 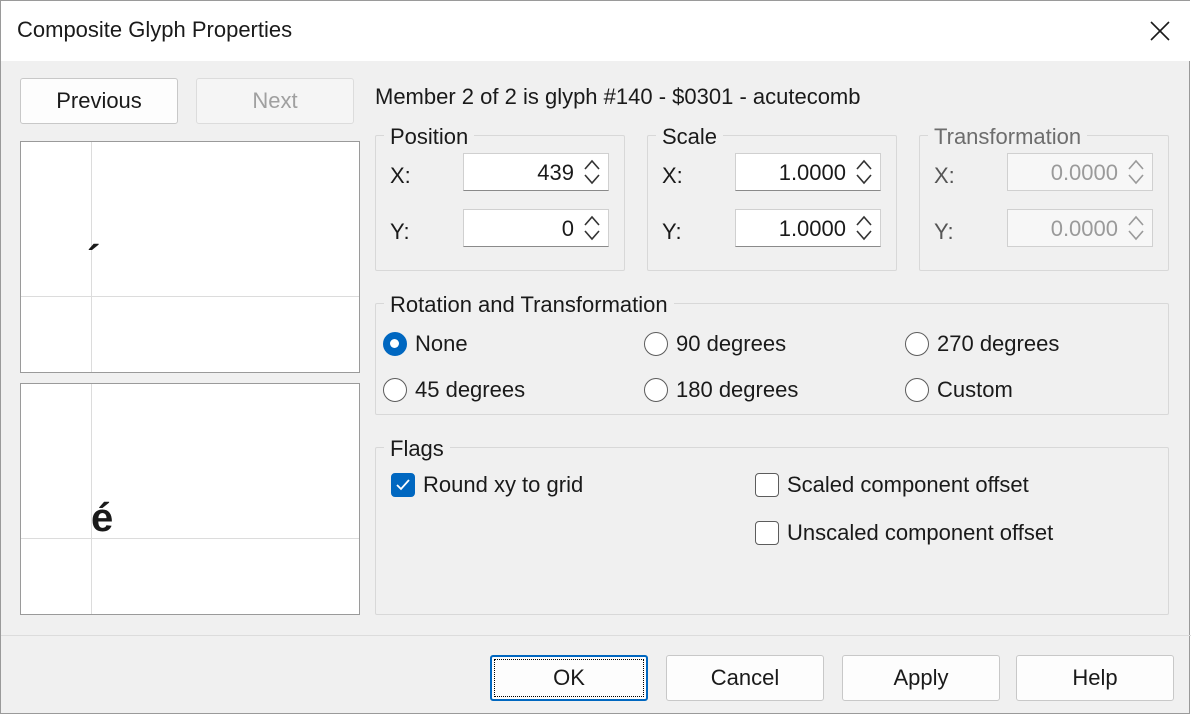 I want to click on help-button-label: Help, so click(x=1095, y=677).